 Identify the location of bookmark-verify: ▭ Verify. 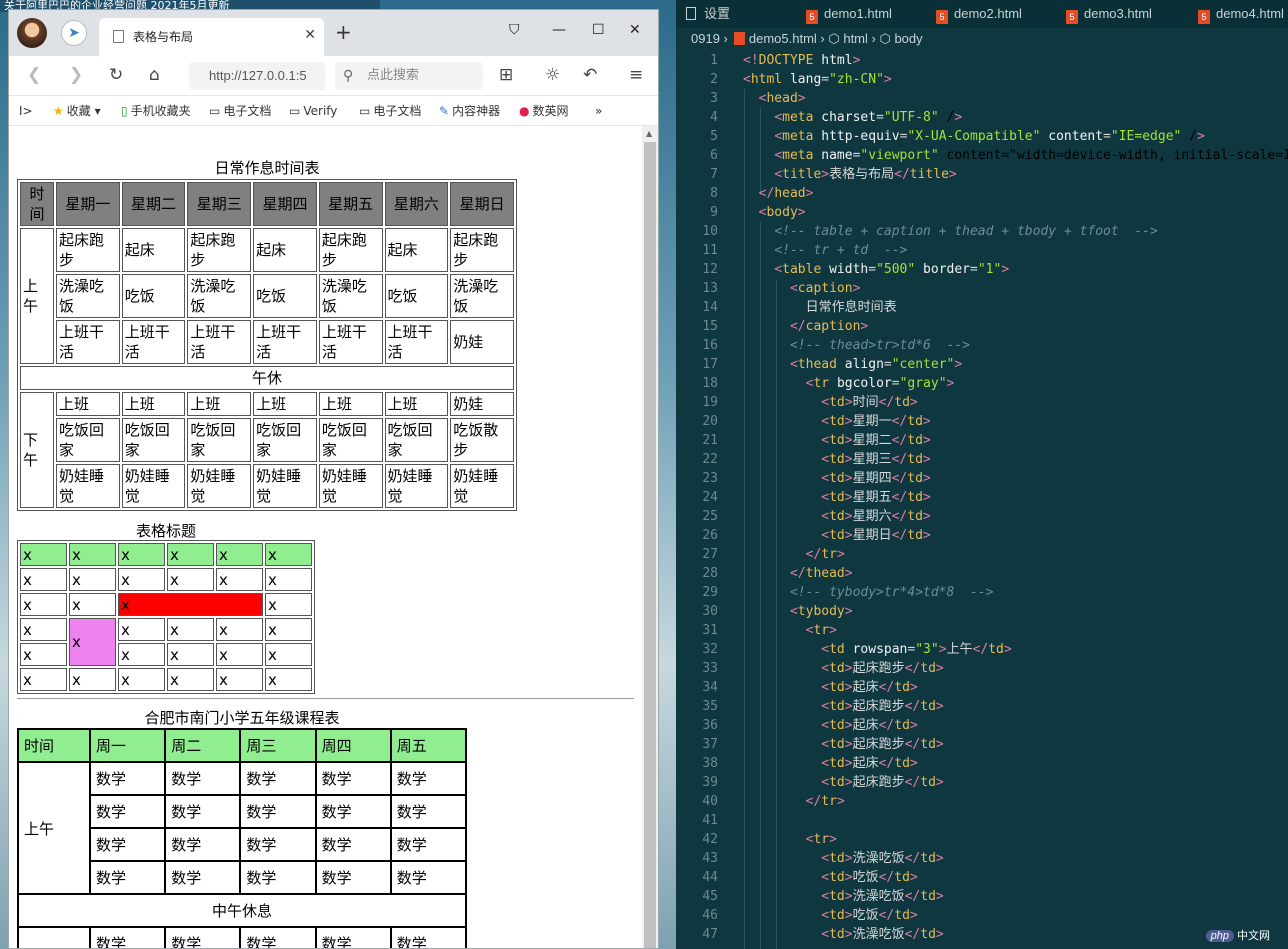
(313, 111).